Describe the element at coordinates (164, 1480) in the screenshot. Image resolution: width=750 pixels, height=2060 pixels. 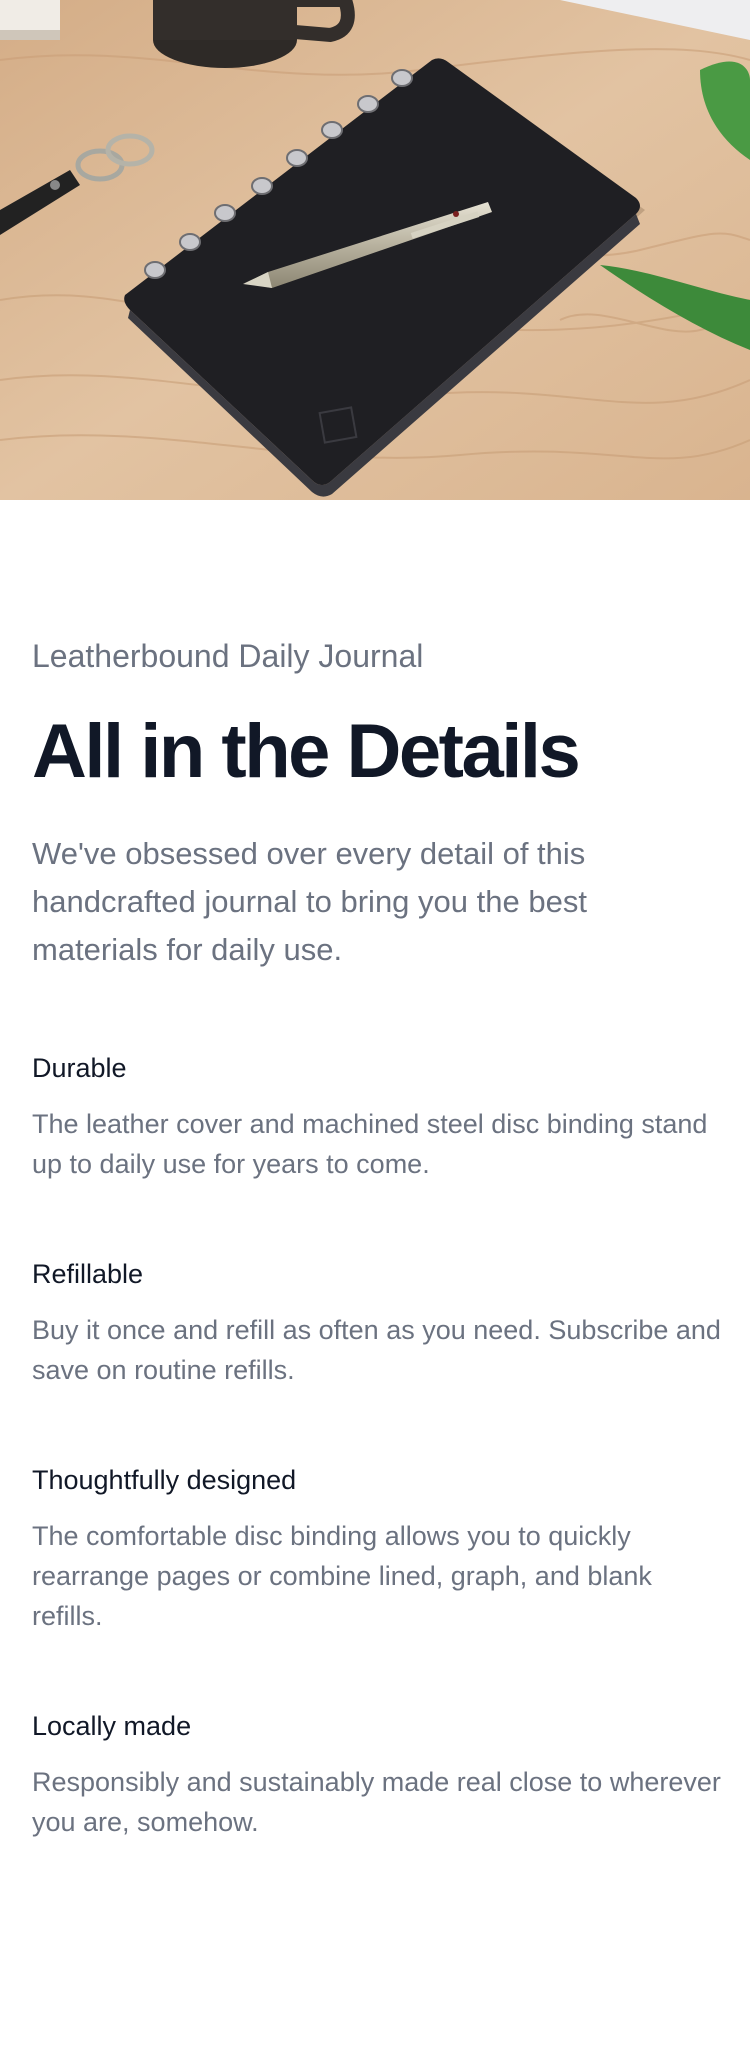
I see `feature-title: Thoughtfully designed` at that location.